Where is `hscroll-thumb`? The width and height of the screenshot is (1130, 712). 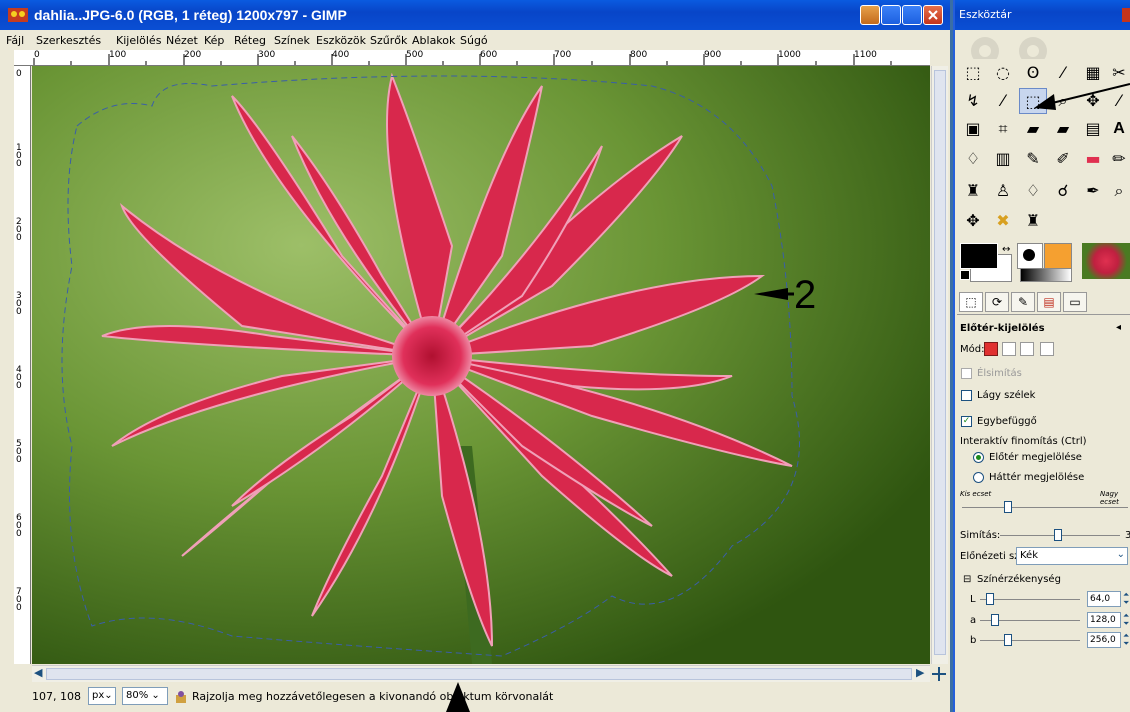
hscroll-thumb is located at coordinates (479, 674).